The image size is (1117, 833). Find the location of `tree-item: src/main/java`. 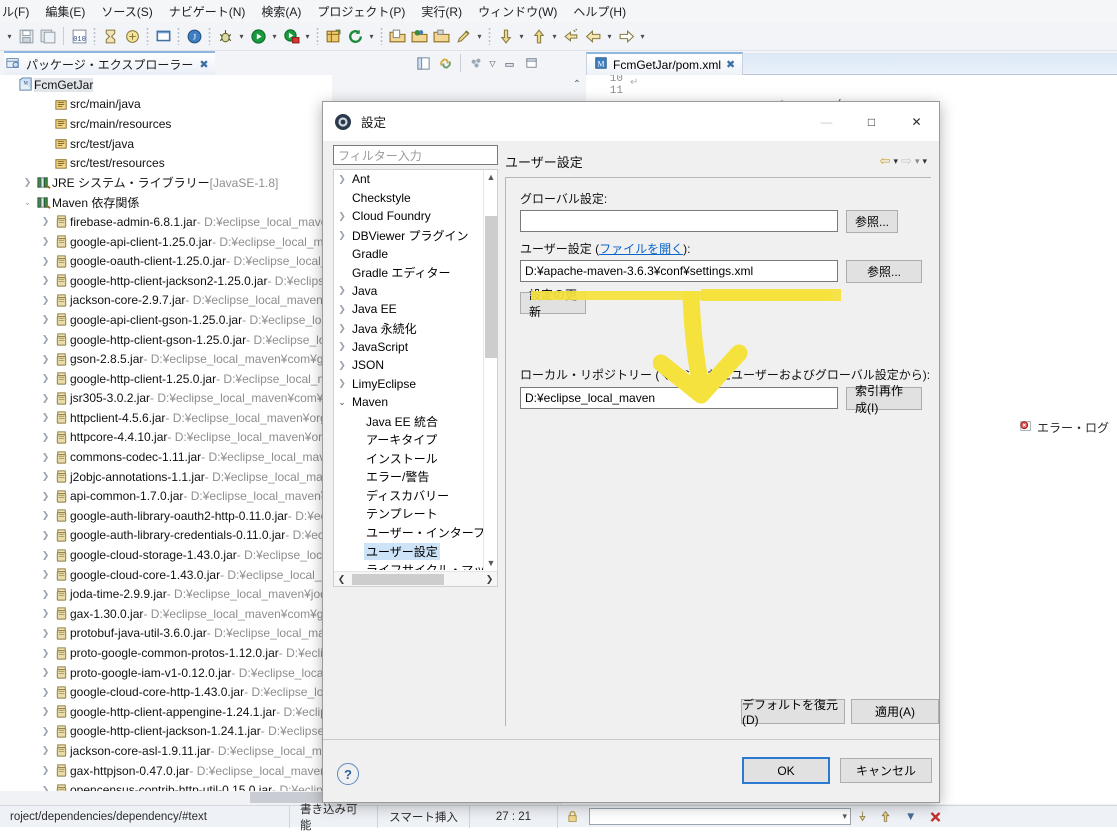

tree-item: src/main/java is located at coordinates (166, 105).